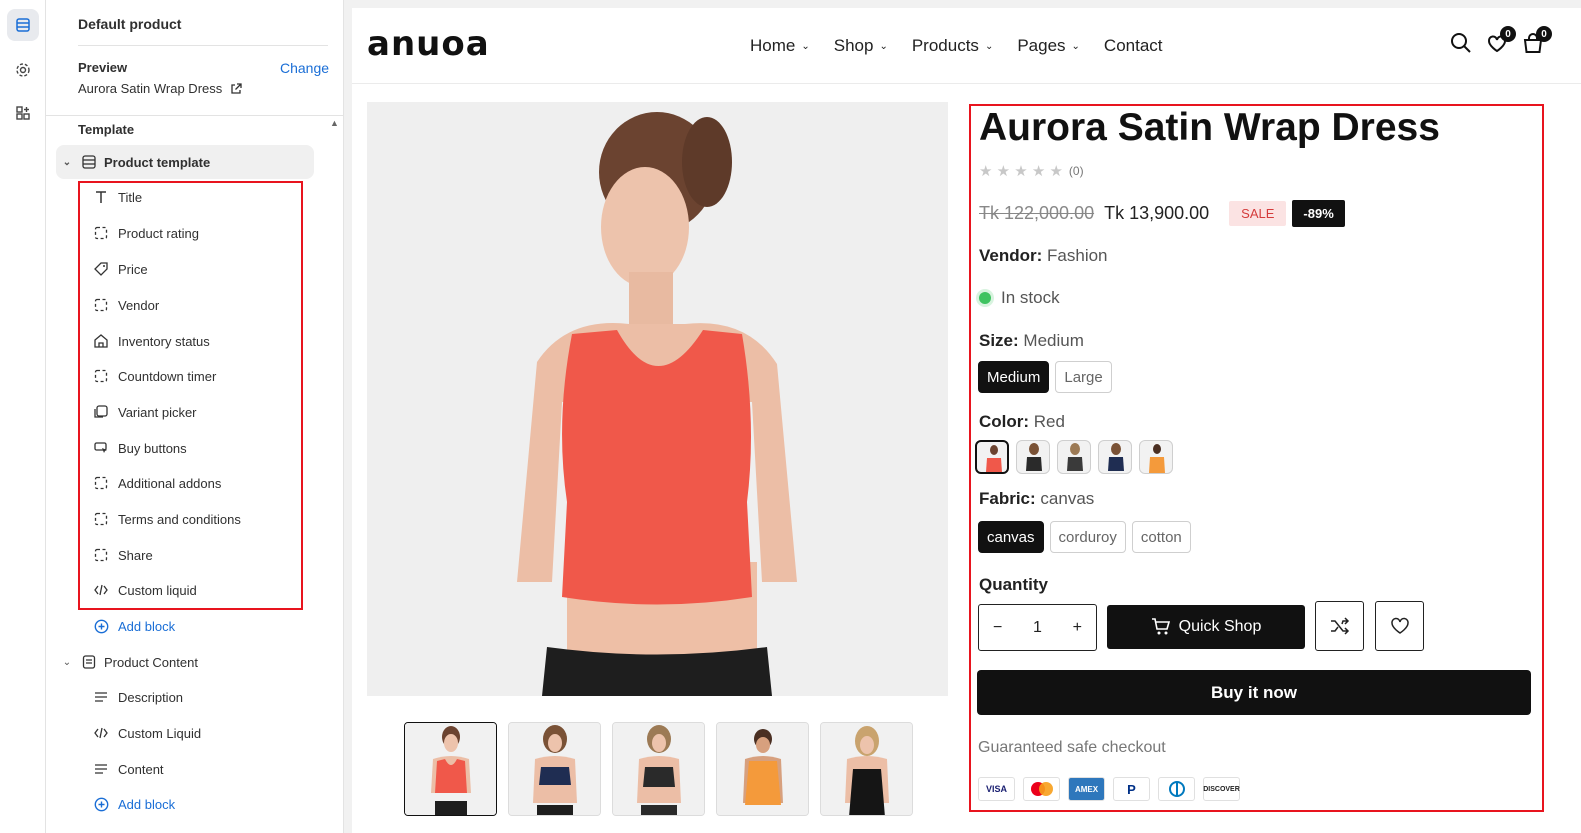 Image resolution: width=1581 pixels, height=833 pixels. What do you see at coordinates (1041, 789) in the screenshot?
I see `mastercard-icon` at bounding box center [1041, 789].